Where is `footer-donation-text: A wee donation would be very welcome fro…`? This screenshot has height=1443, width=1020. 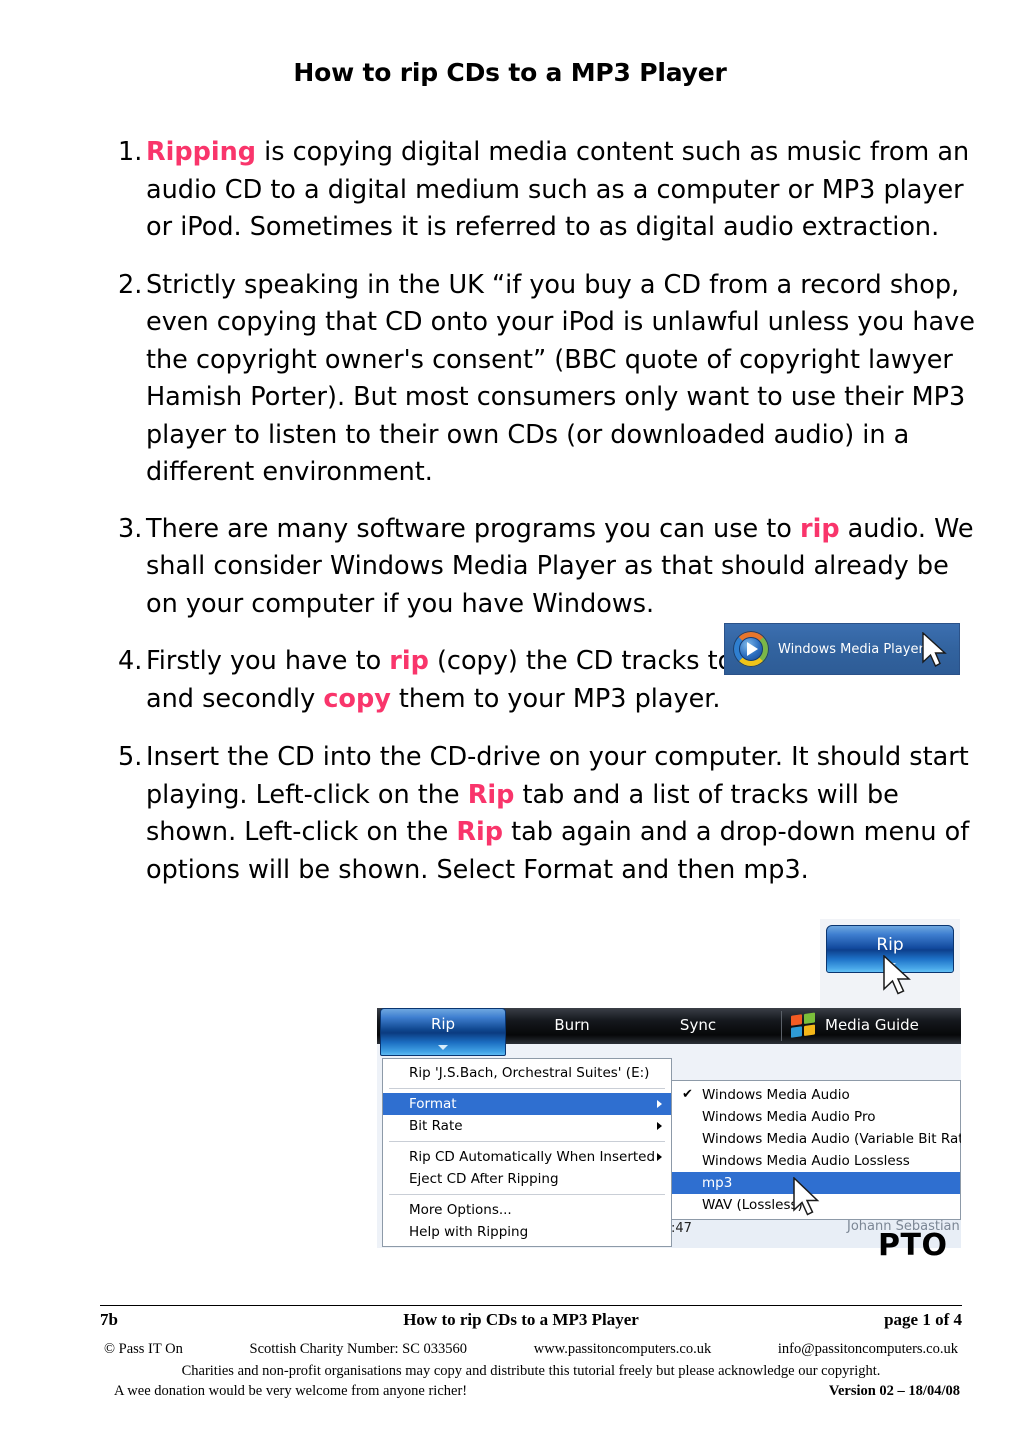 footer-donation-text: A wee donation would be very welcome fro… is located at coordinates (291, 1391).